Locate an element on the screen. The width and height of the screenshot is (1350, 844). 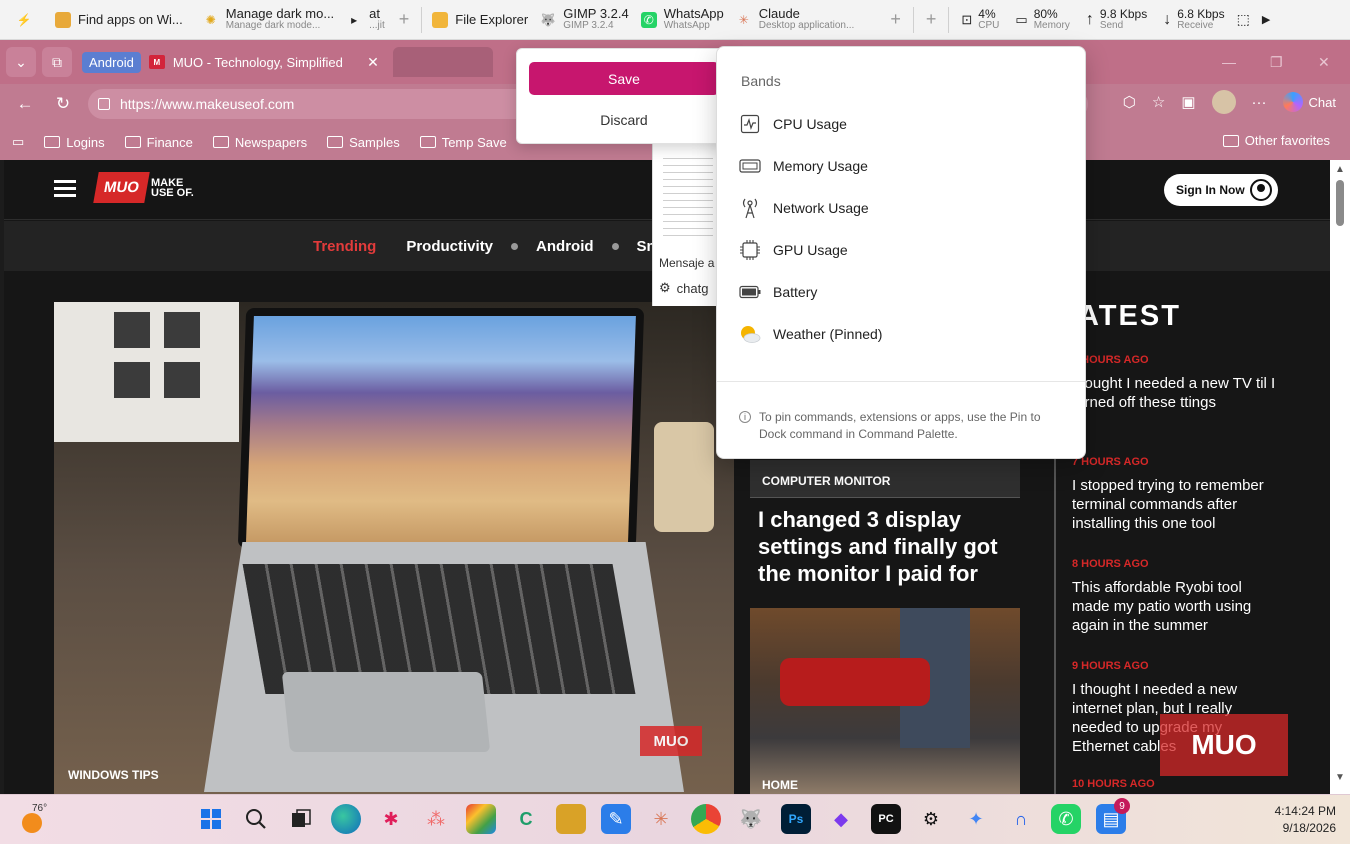
app-edit-icon: ✎ is located at coordinates (616, 819).